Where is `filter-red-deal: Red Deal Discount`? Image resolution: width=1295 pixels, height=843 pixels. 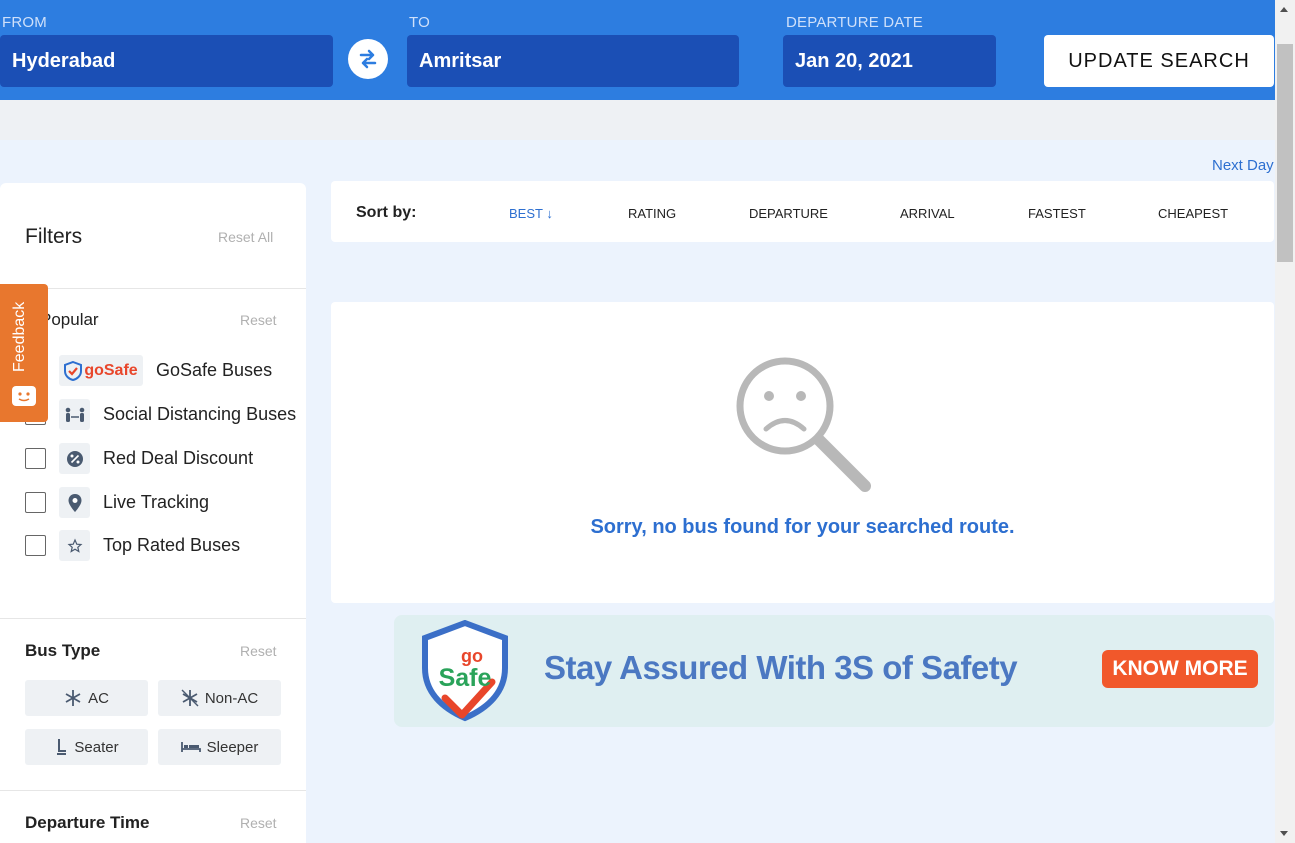 filter-red-deal: Red Deal Discount is located at coordinates (139, 458).